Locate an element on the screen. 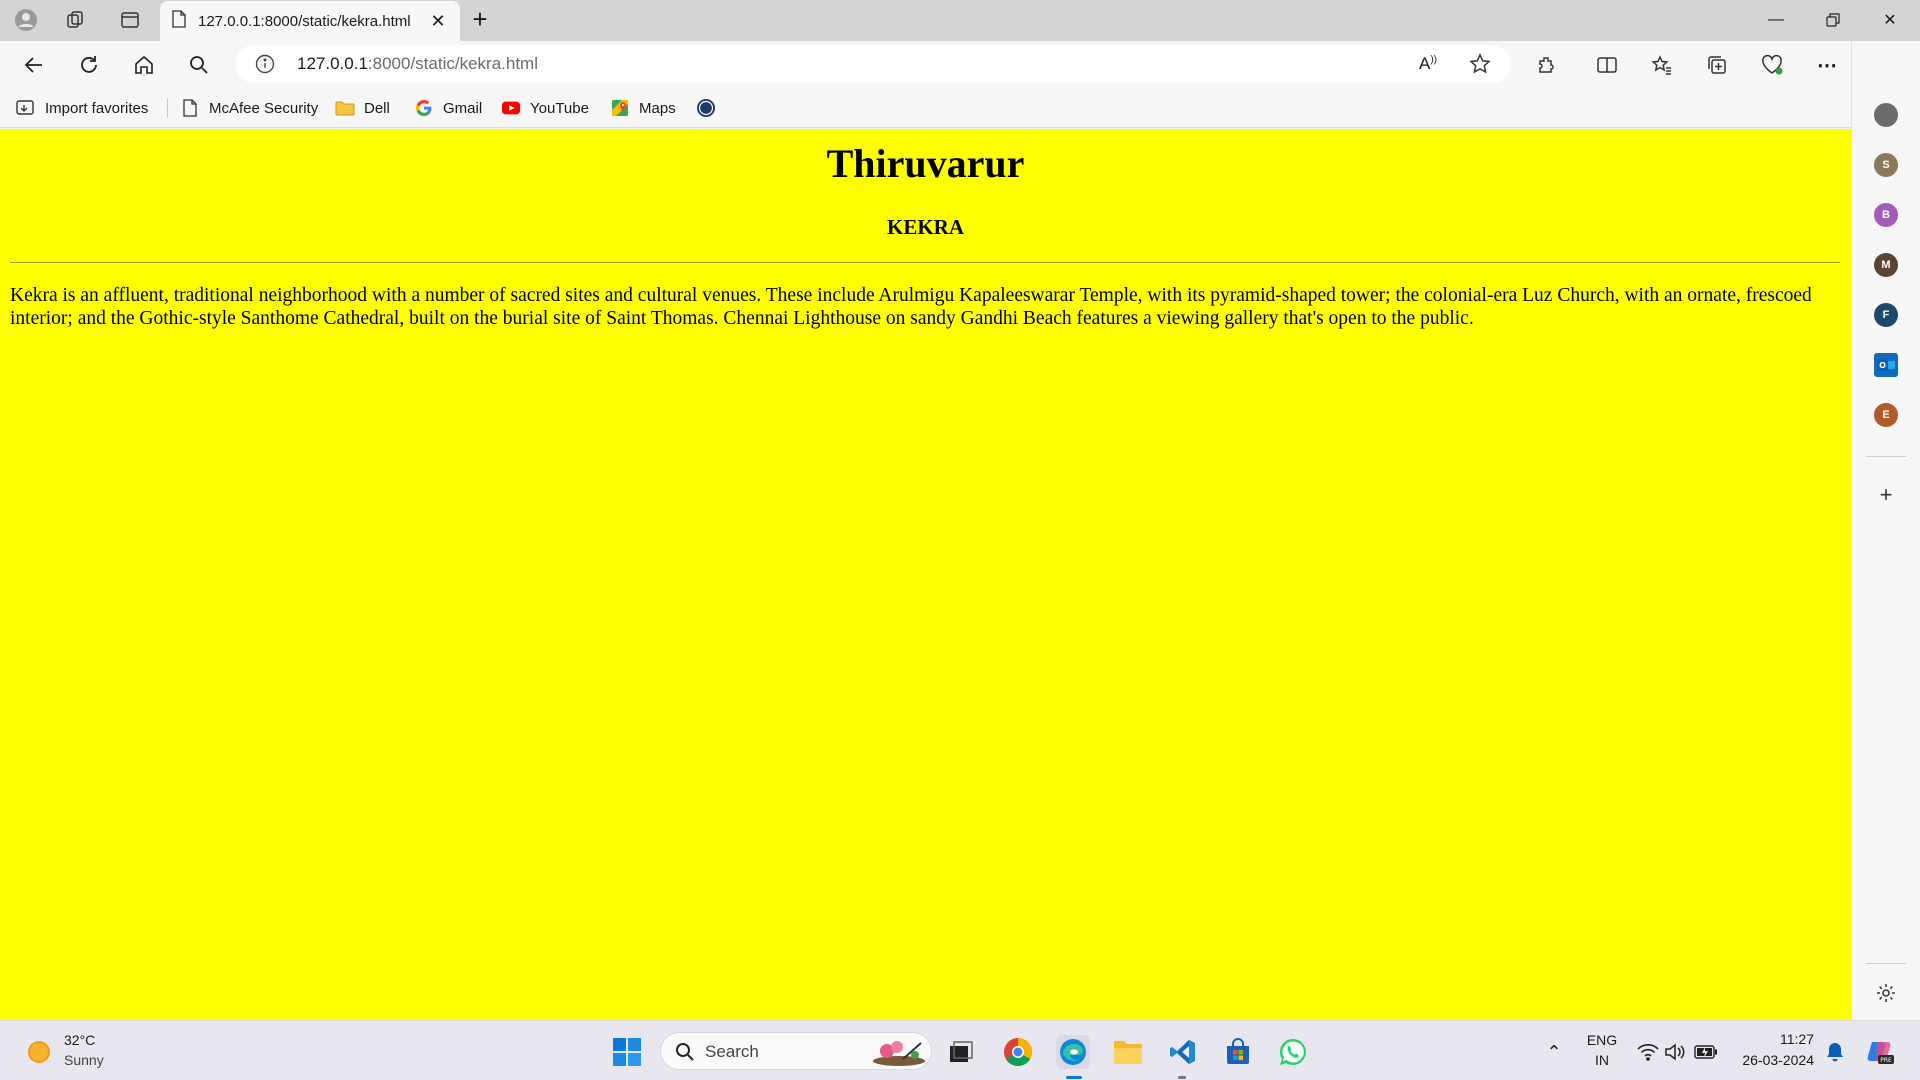 This screenshot has width=1920, height=1080. taskbar-search: Search is located at coordinates (796, 1051).